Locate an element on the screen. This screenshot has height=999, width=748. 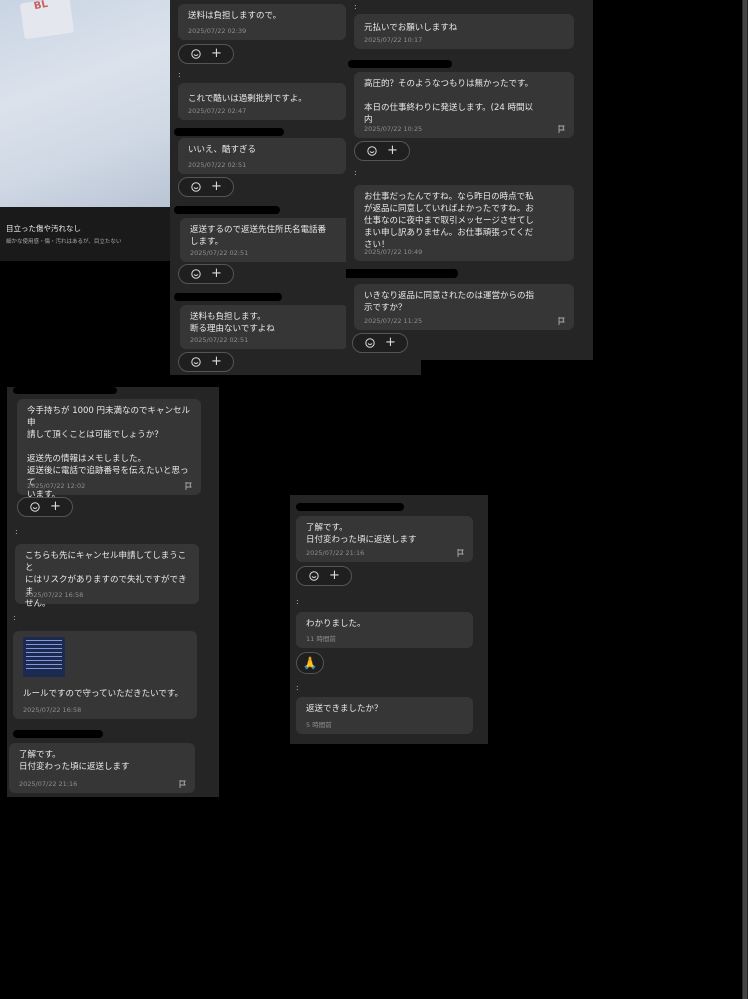
message-bubble: わかりました。 11 時間前 is located at coordinates (384, 630).